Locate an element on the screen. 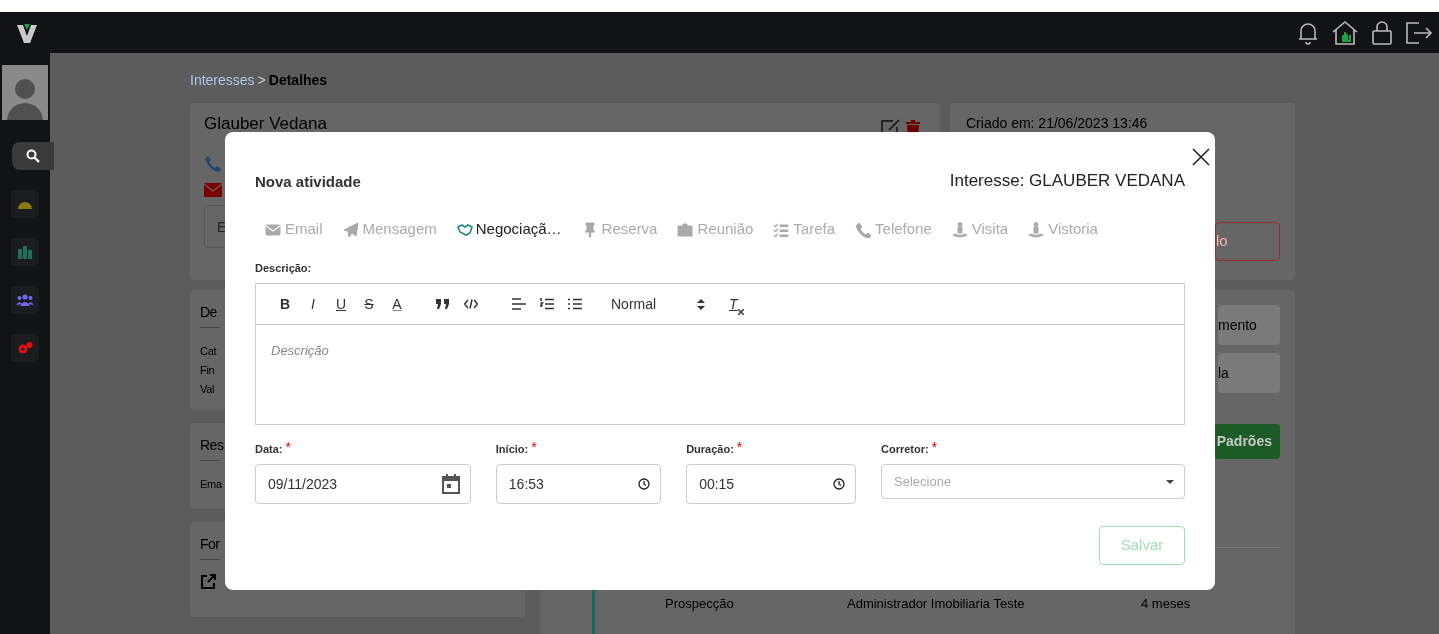  avatar is located at coordinates (25, 92).